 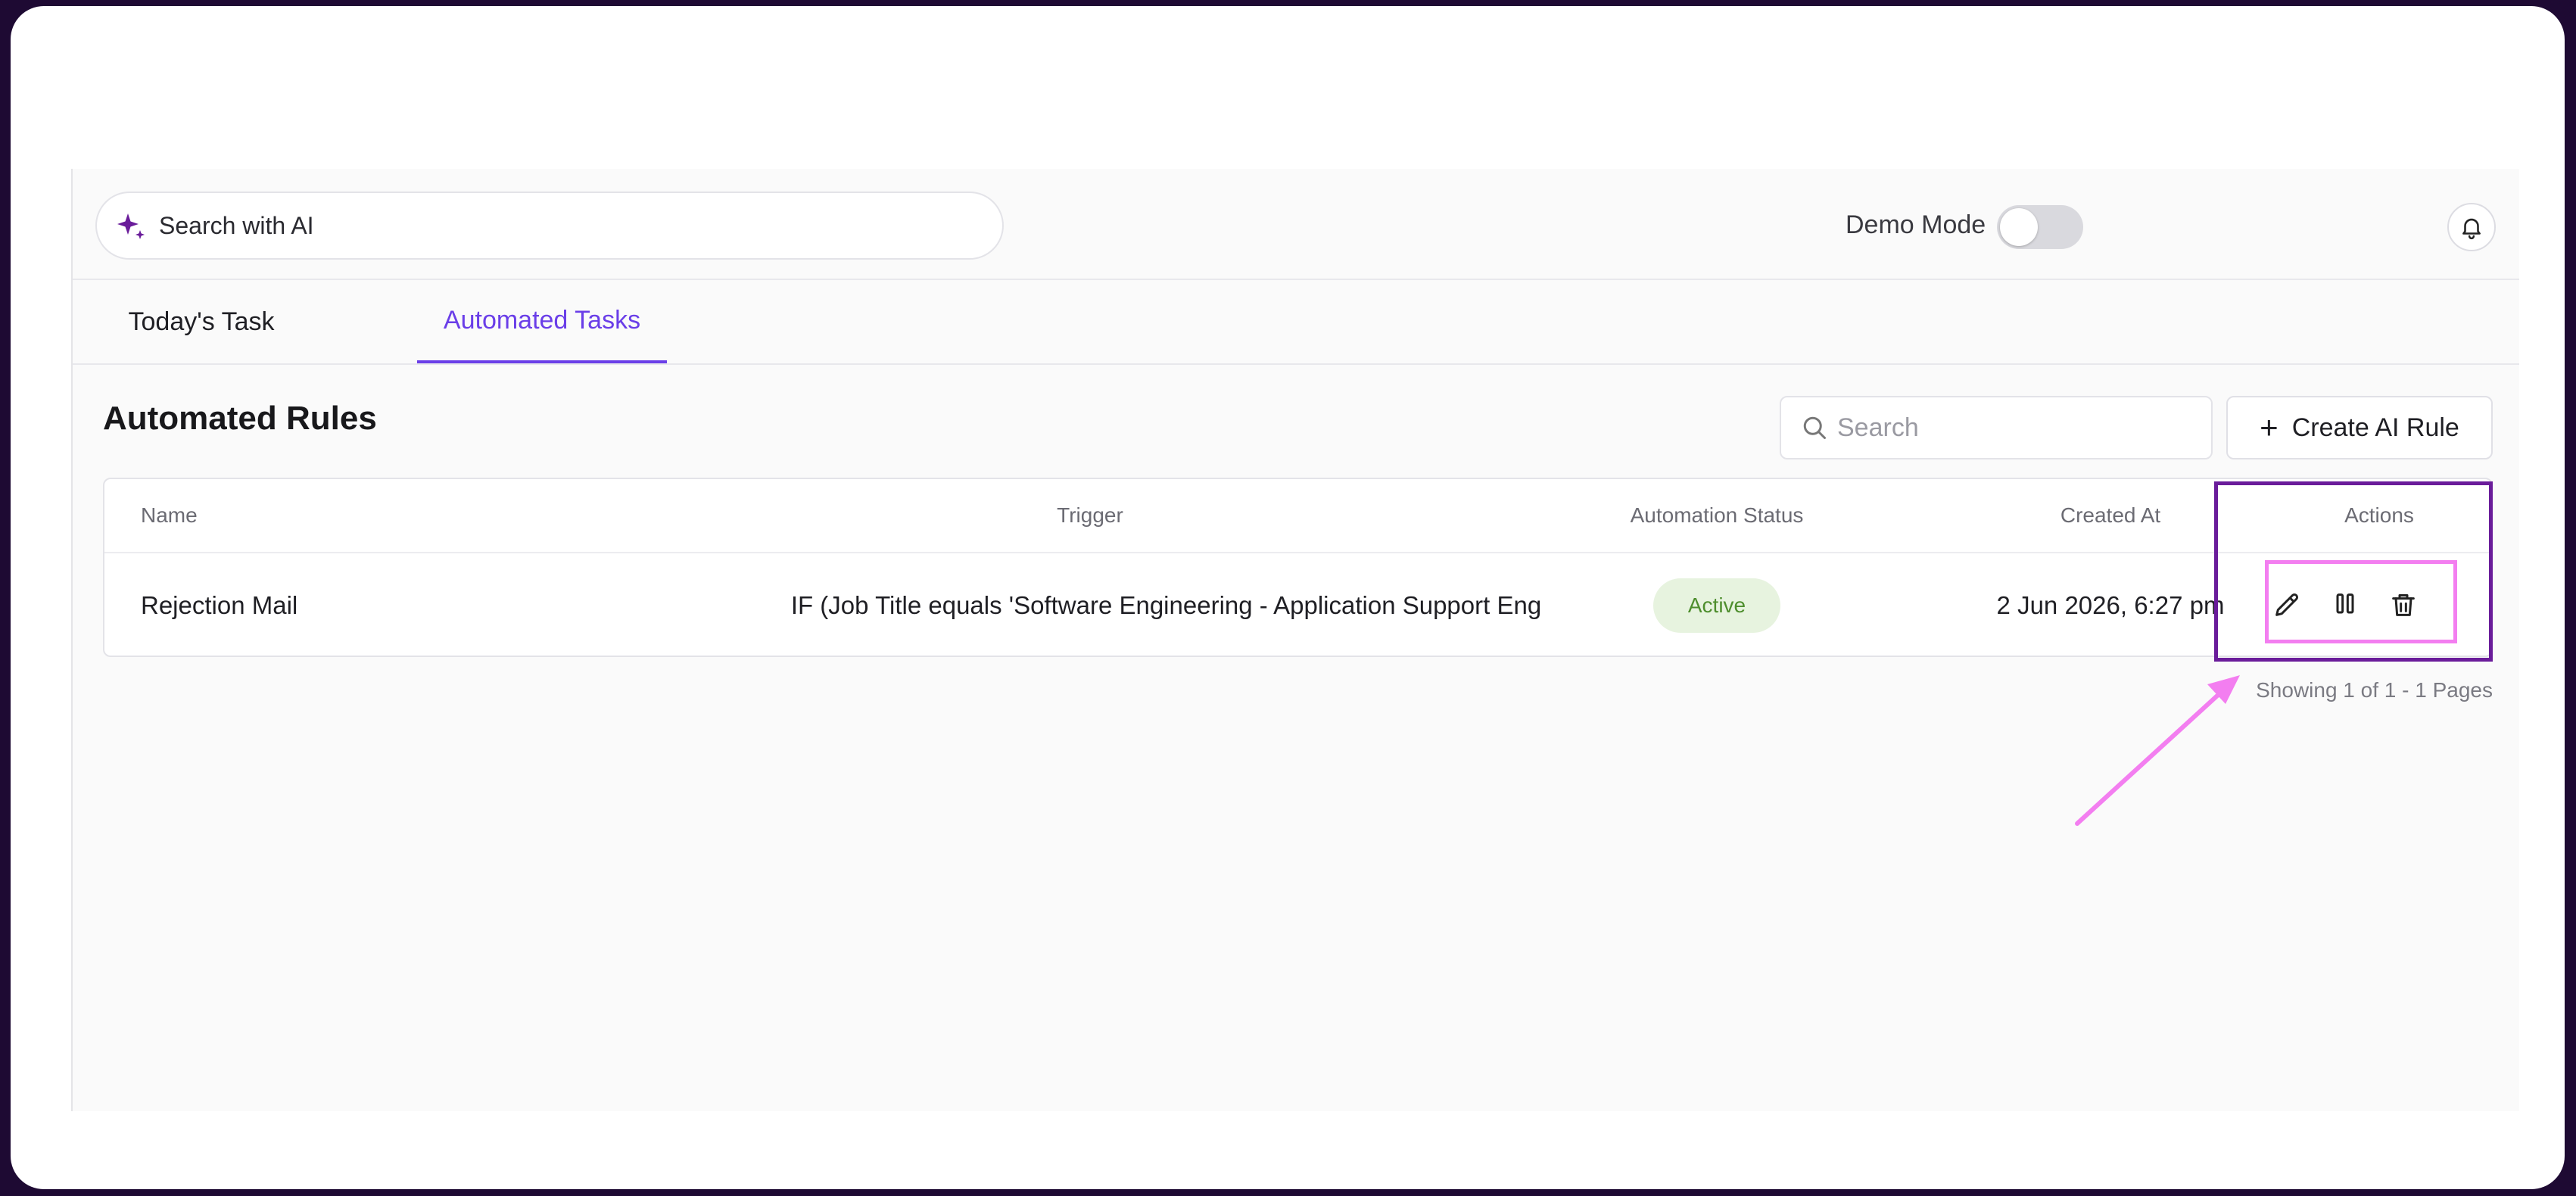 I want to click on column-header-actions: Actions, so click(x=2379, y=515).